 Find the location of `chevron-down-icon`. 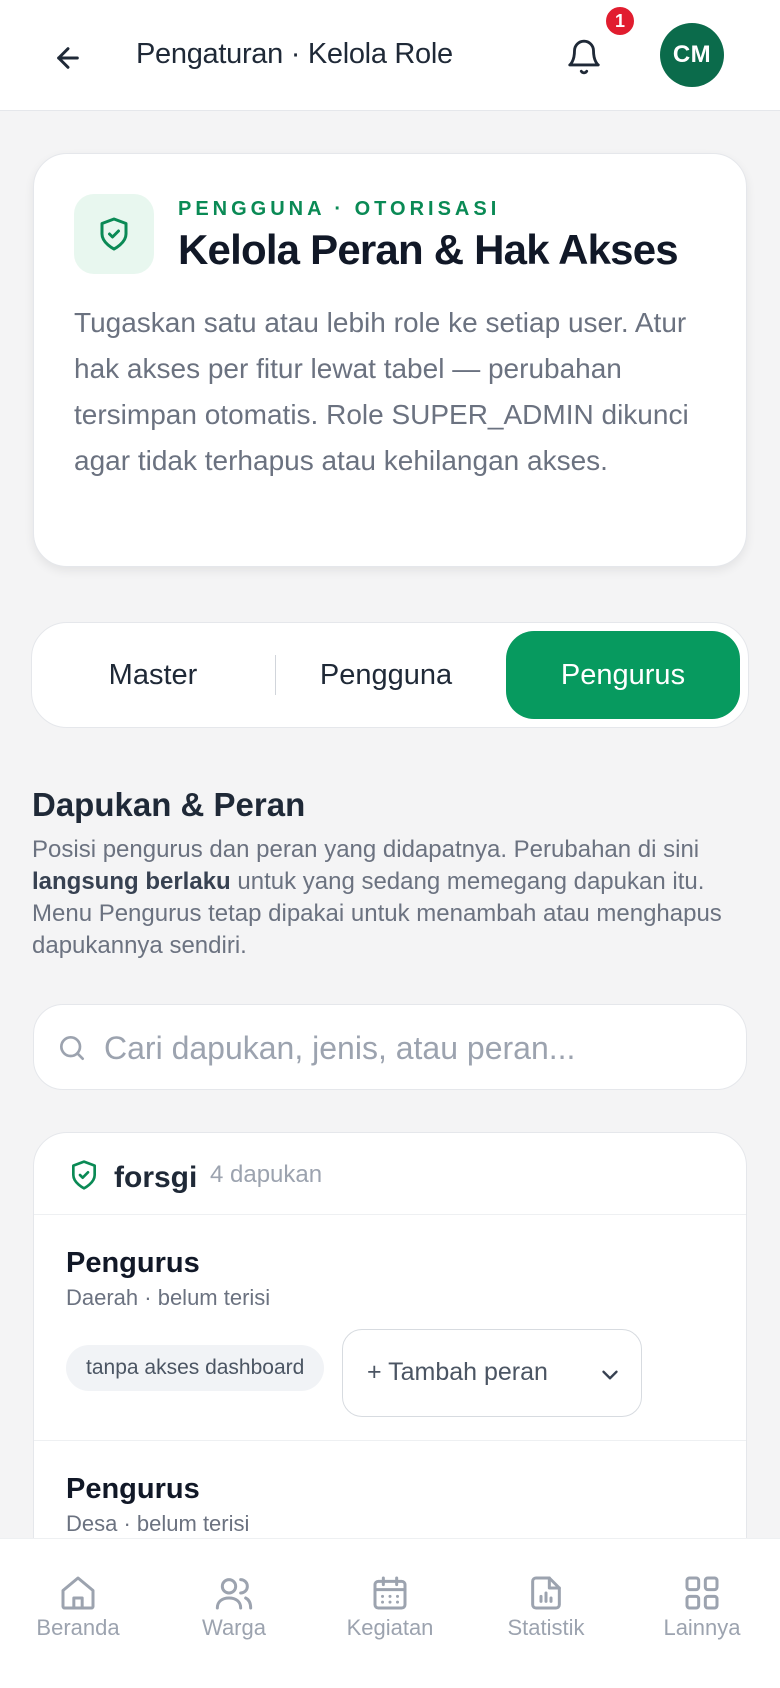

chevron-down-icon is located at coordinates (610, 1375).